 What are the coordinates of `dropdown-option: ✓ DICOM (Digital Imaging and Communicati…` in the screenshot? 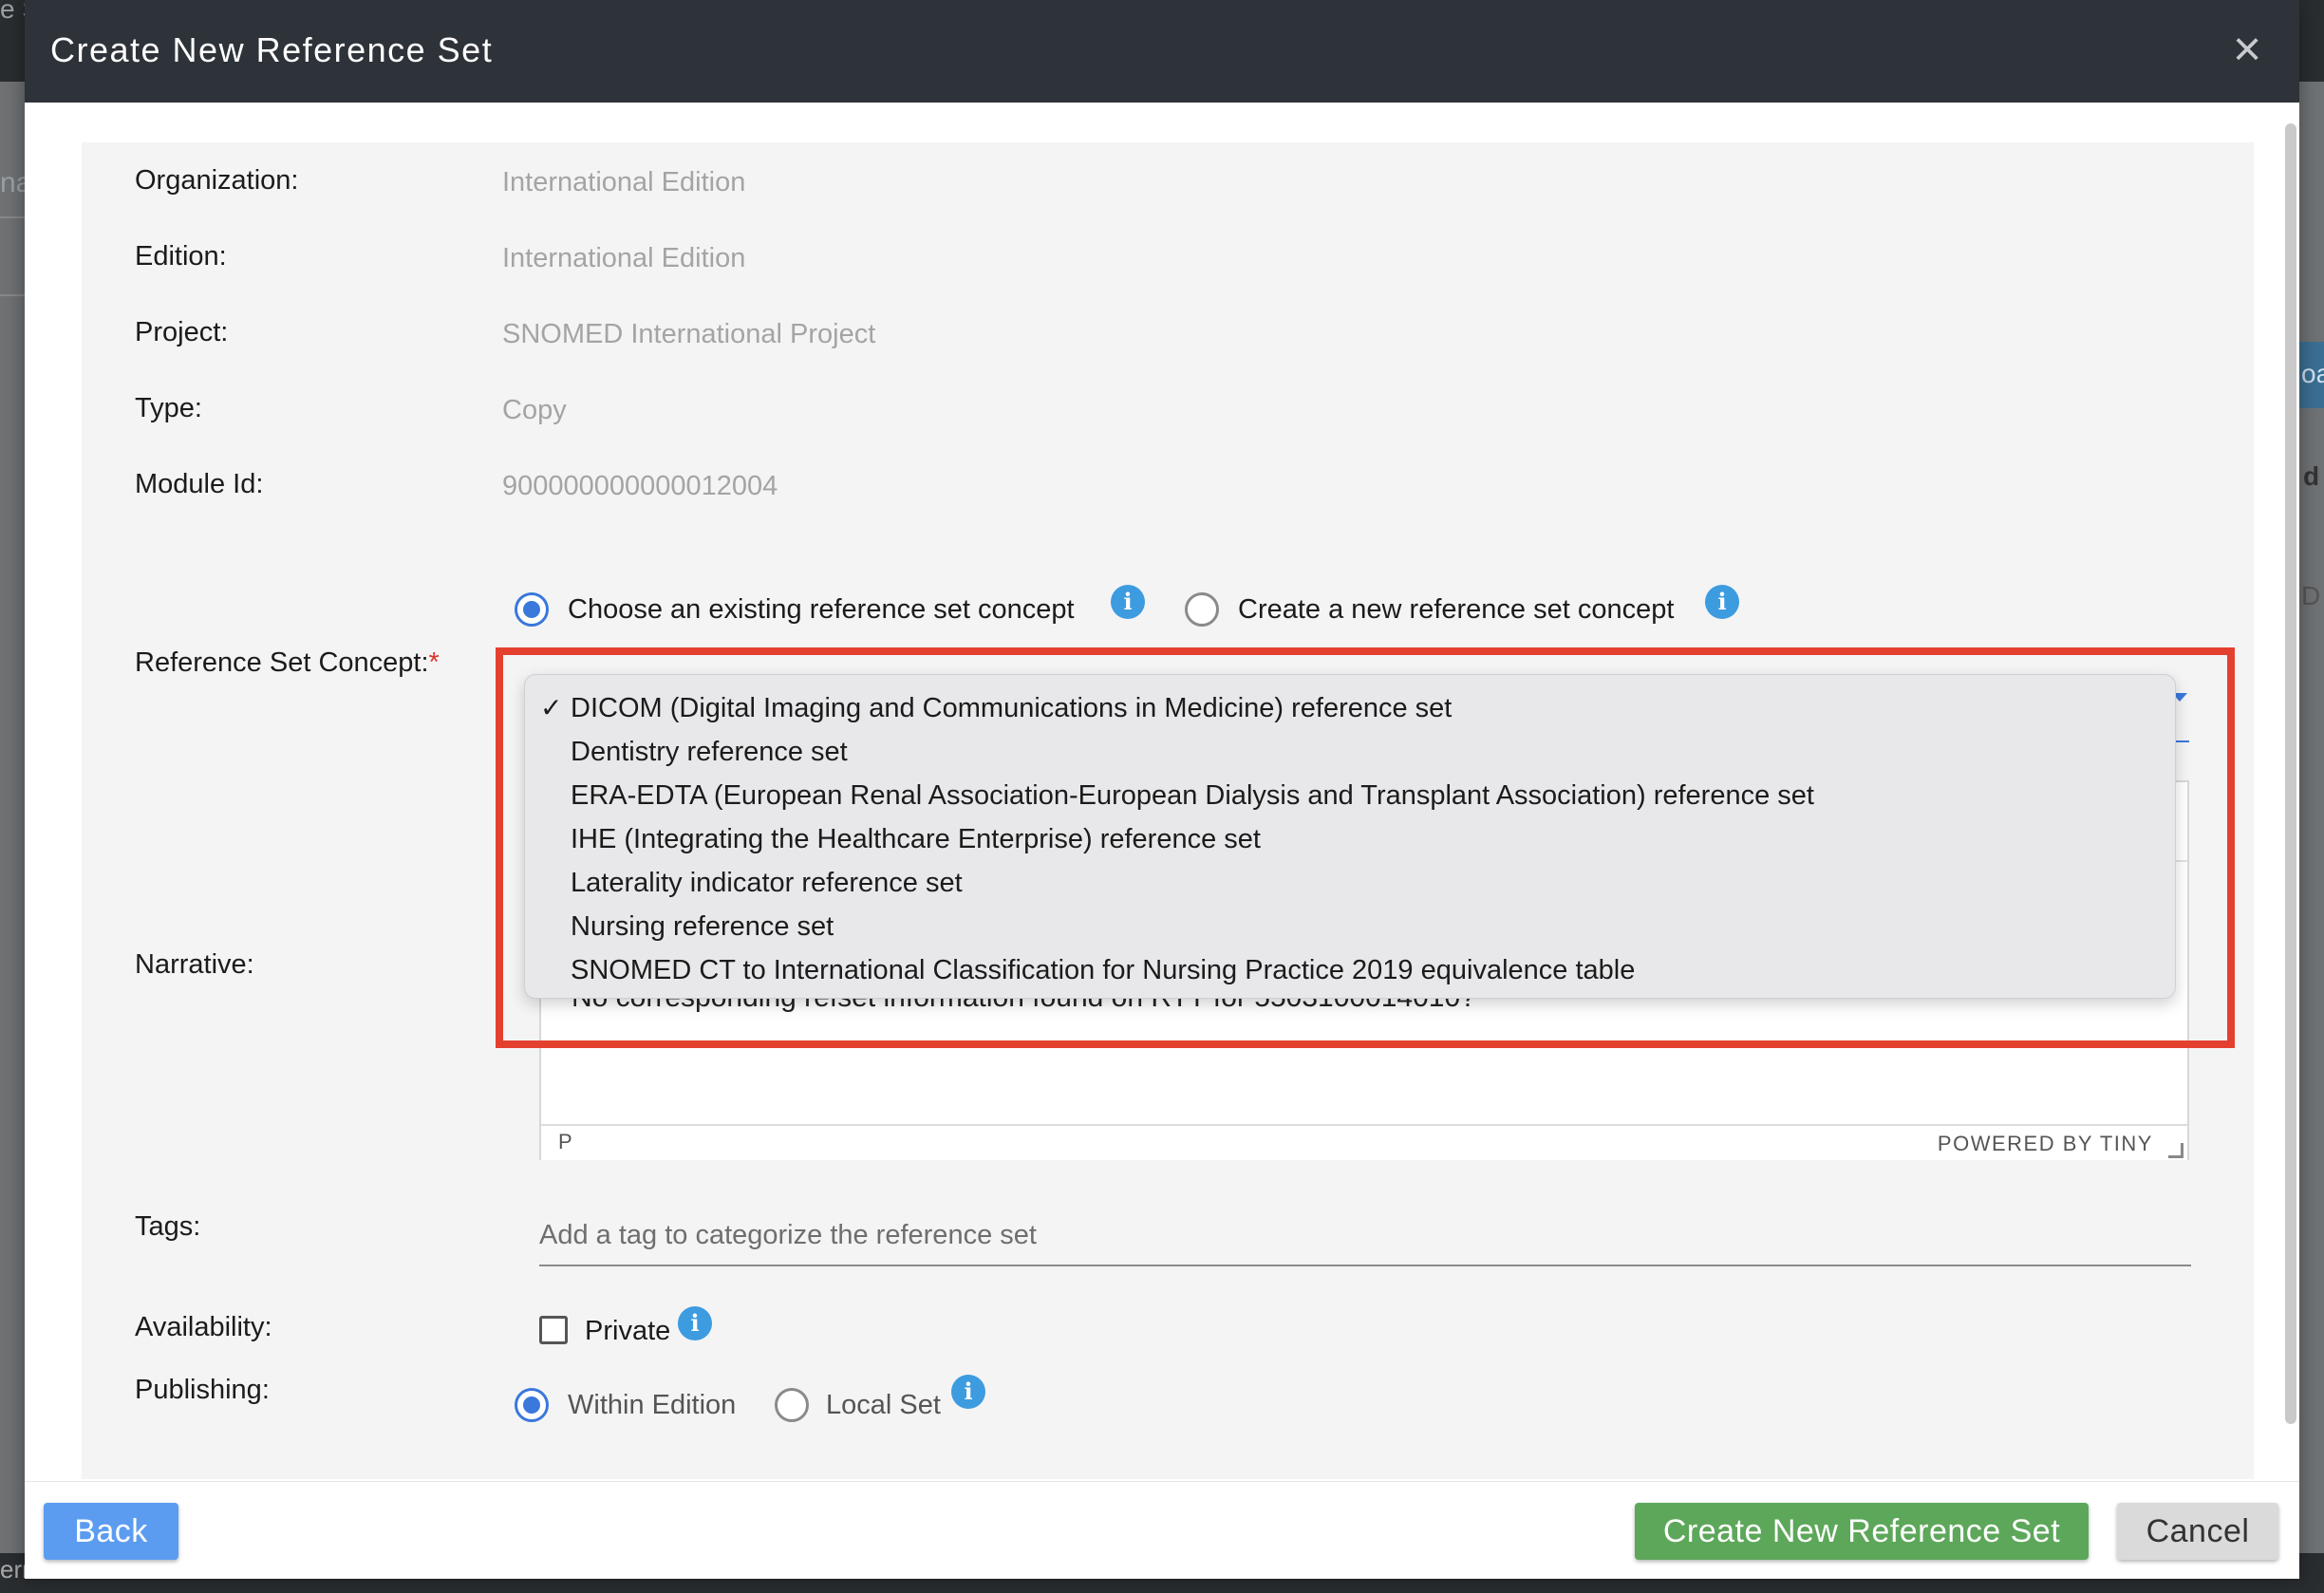 It's located at (1350, 708).